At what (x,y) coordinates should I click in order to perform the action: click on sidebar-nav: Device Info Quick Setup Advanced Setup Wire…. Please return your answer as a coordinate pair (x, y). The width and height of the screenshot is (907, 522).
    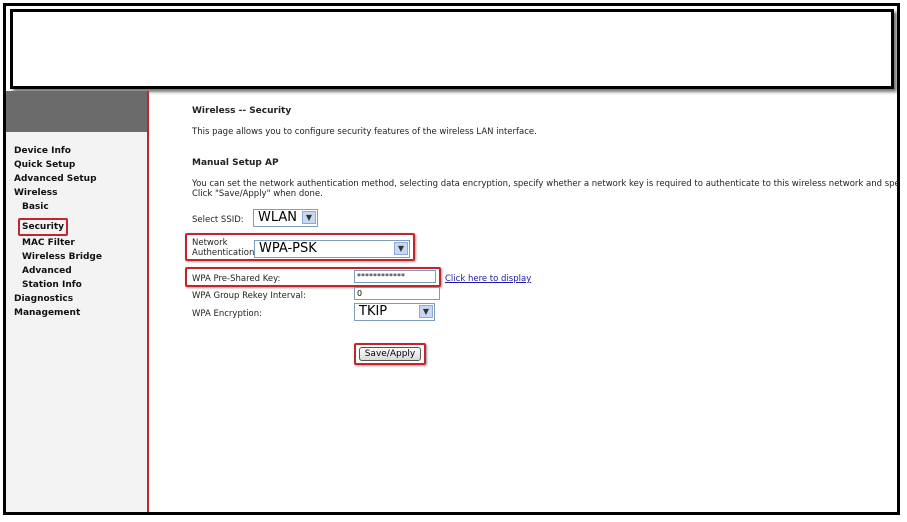
    Looking at the image, I should click on (58, 232).